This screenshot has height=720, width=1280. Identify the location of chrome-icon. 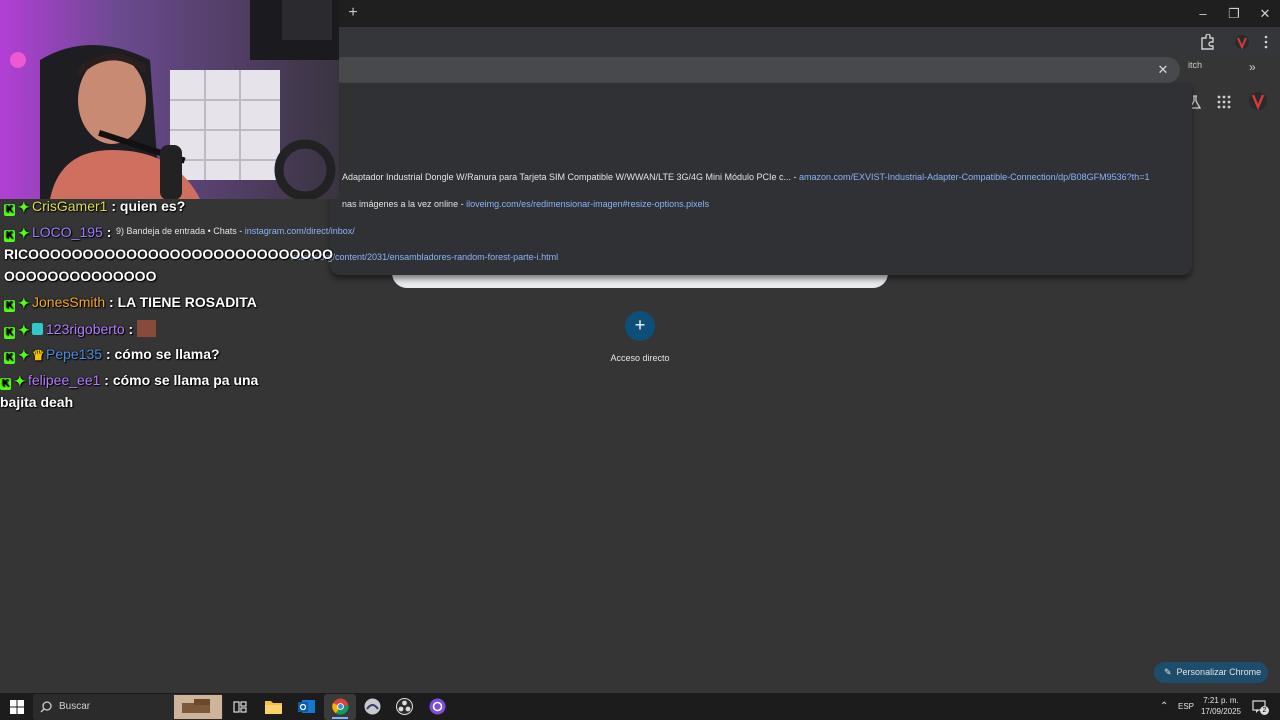
(340, 706).